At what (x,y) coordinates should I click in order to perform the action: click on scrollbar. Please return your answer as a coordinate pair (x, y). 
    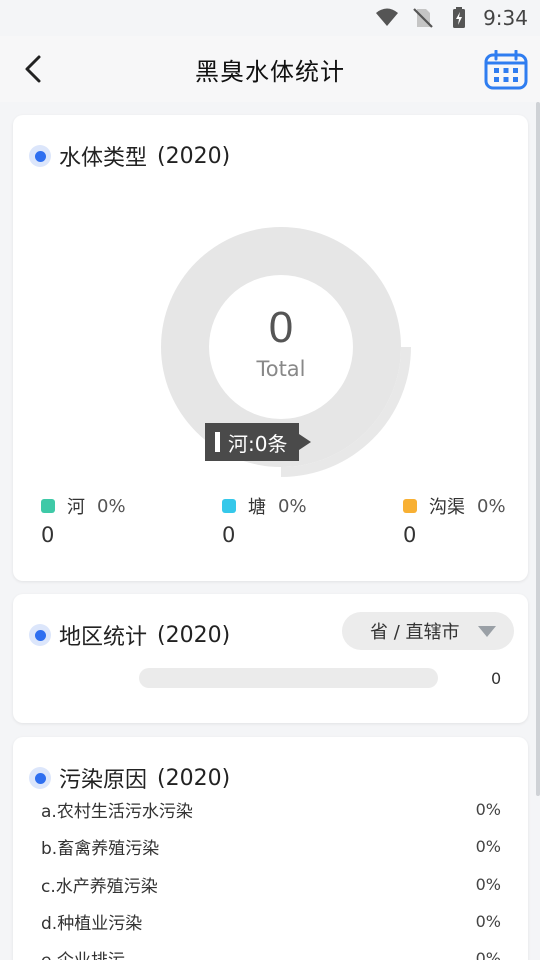
    Looking at the image, I should click on (538, 449).